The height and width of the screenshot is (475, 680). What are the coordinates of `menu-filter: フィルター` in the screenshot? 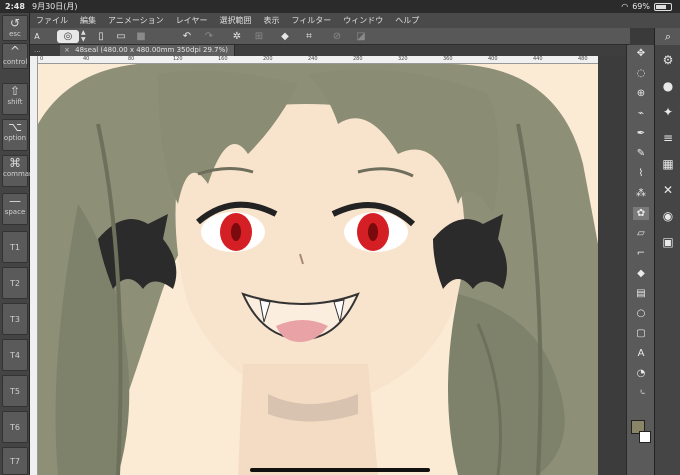 It's located at (311, 20).